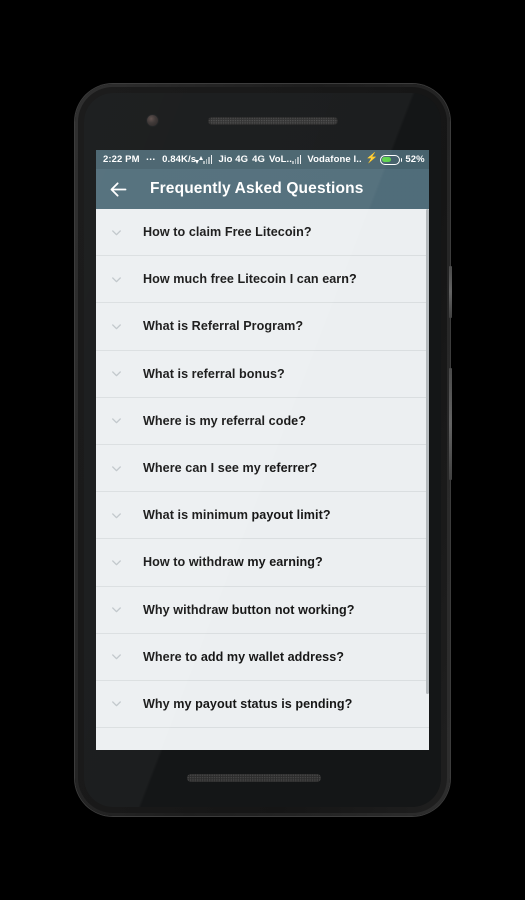  I want to click on faq-question-text: What is Referral Program?, so click(223, 326).